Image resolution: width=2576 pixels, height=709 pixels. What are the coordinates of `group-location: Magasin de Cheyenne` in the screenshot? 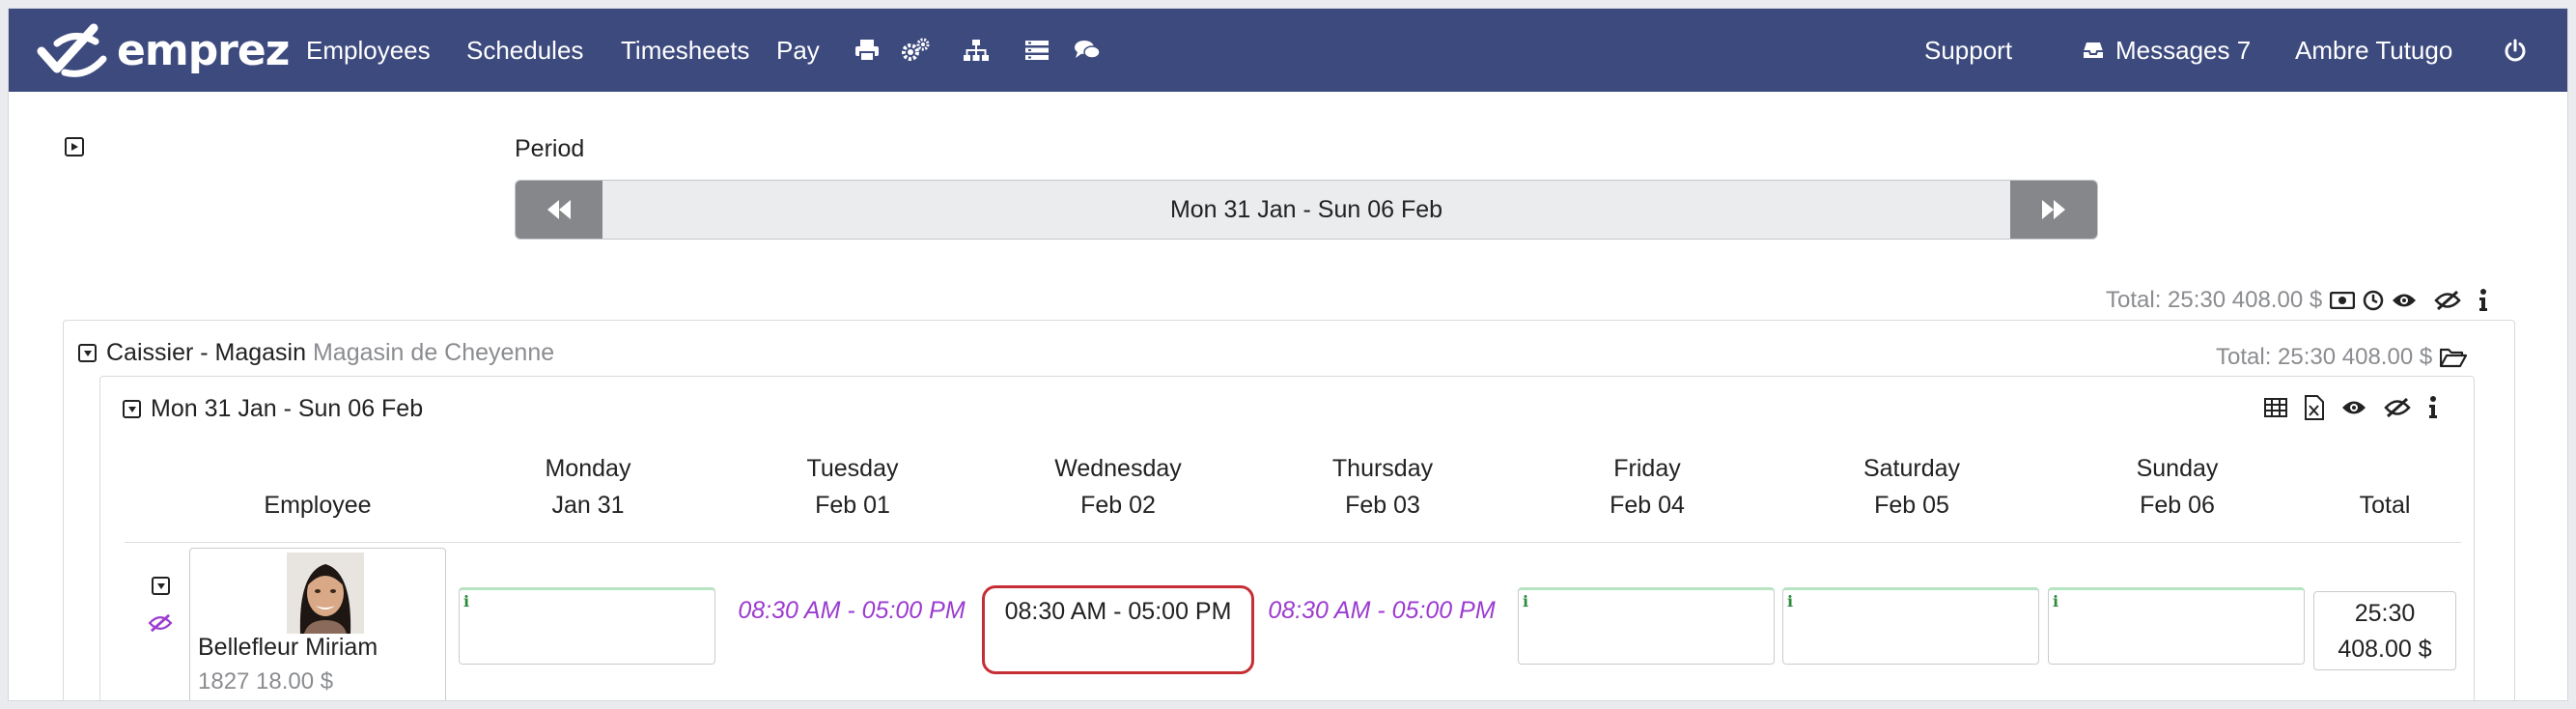 It's located at (434, 352).